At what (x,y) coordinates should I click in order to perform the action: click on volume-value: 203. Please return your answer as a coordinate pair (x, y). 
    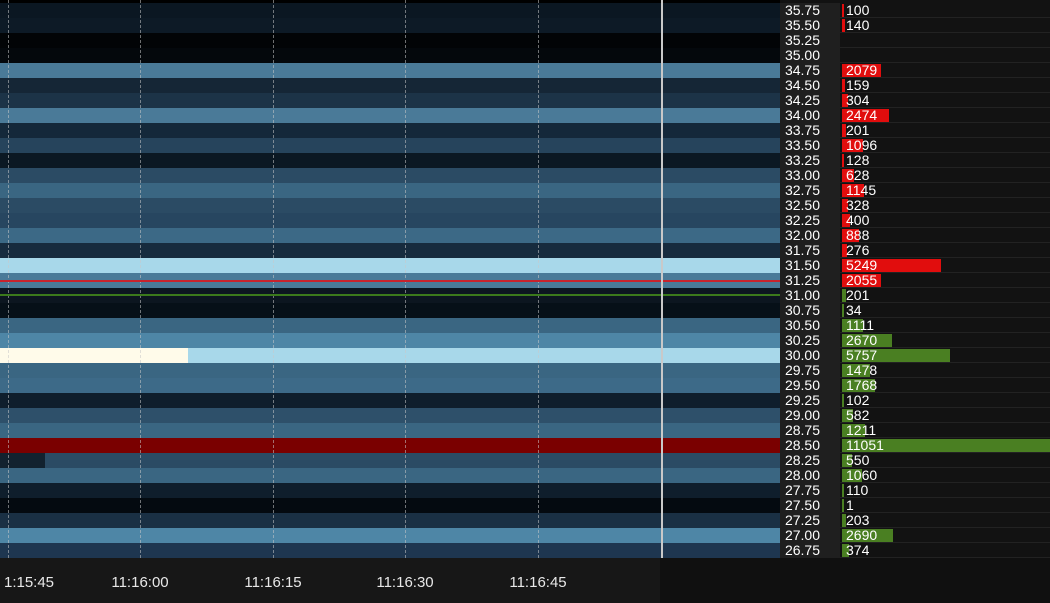
    Looking at the image, I should click on (858, 520).